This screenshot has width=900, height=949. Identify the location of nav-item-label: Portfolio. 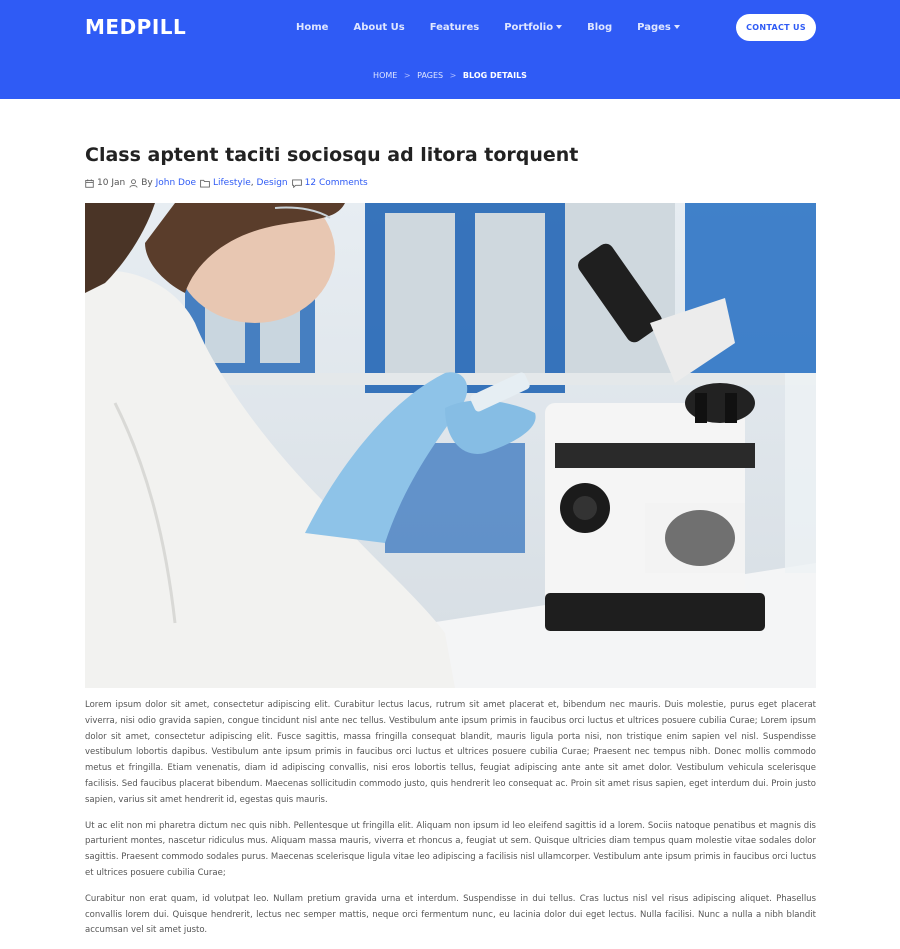
(529, 27).